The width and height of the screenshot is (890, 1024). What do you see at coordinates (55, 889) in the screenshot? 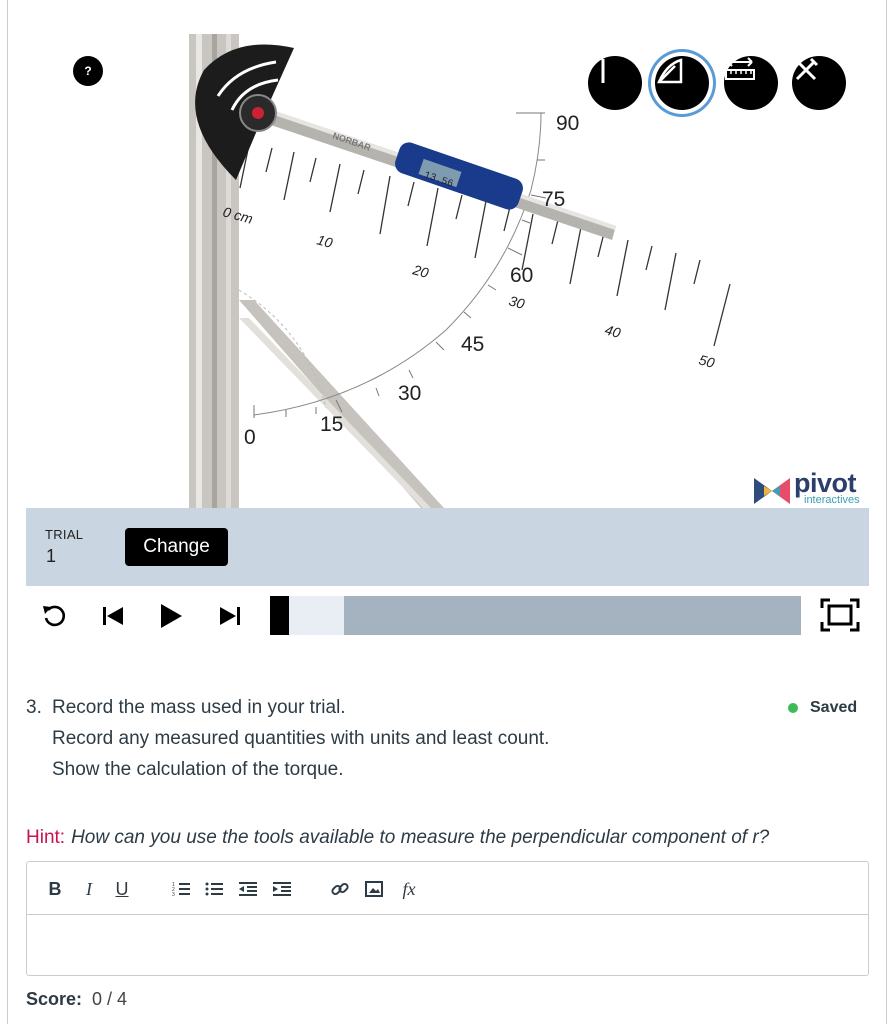
I see `bold-button: B` at bounding box center [55, 889].